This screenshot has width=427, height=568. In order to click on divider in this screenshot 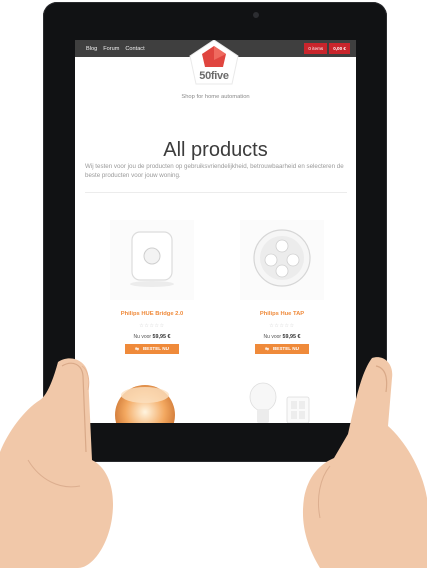, I will do `click(216, 192)`.